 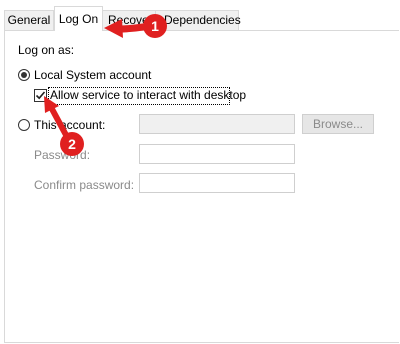 What do you see at coordinates (155, 26) in the screenshot?
I see `annotation-badge-1: 1` at bounding box center [155, 26].